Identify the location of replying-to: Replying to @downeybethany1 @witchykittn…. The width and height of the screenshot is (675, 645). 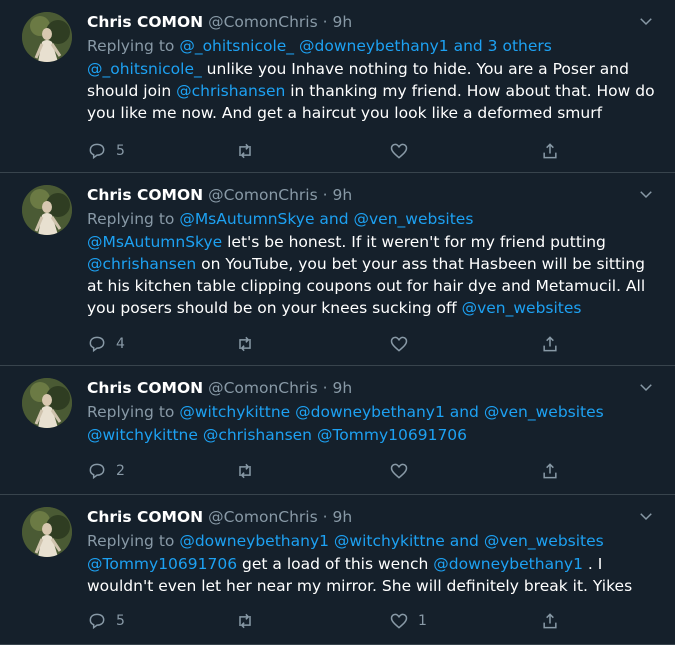
(371, 541).